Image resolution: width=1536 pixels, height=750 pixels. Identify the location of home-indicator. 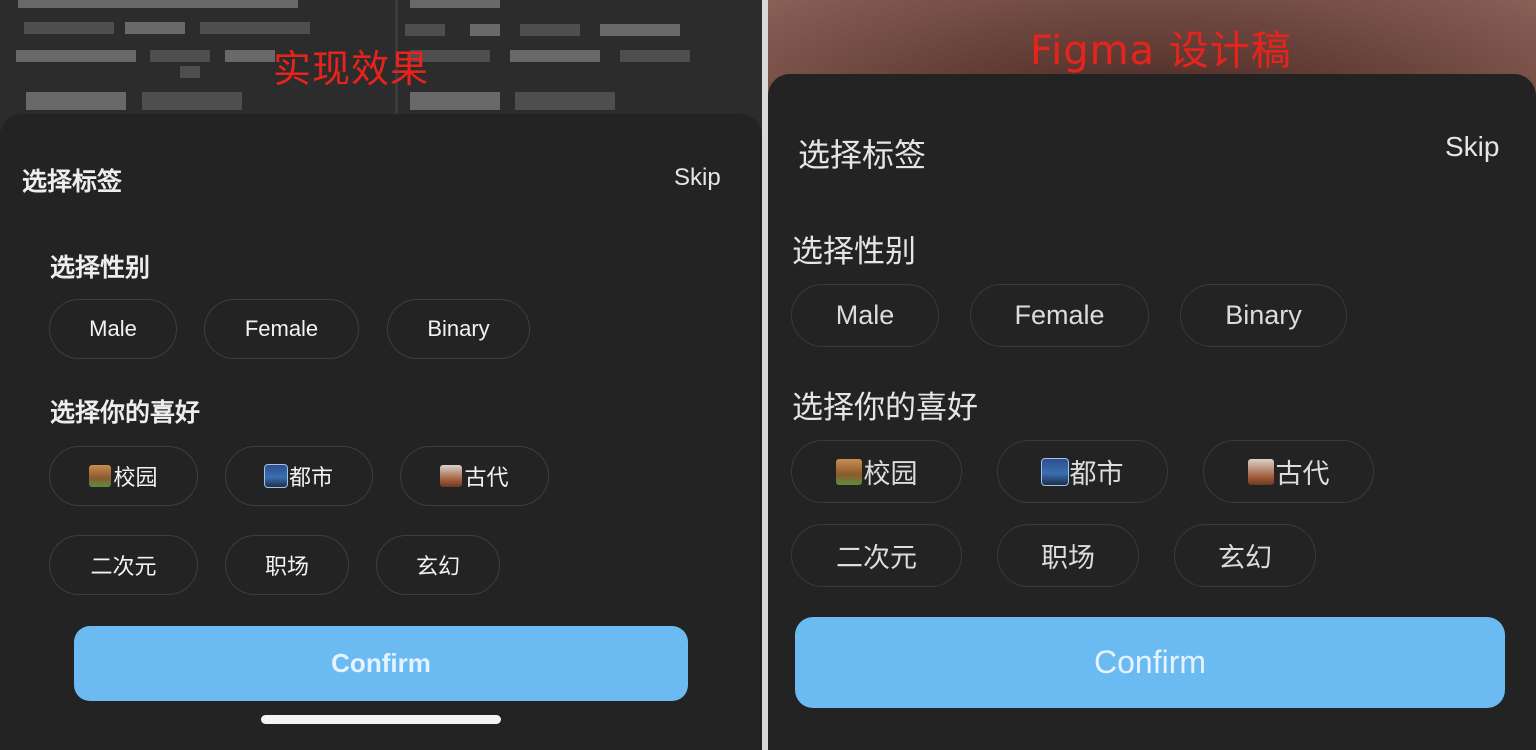
(381, 719).